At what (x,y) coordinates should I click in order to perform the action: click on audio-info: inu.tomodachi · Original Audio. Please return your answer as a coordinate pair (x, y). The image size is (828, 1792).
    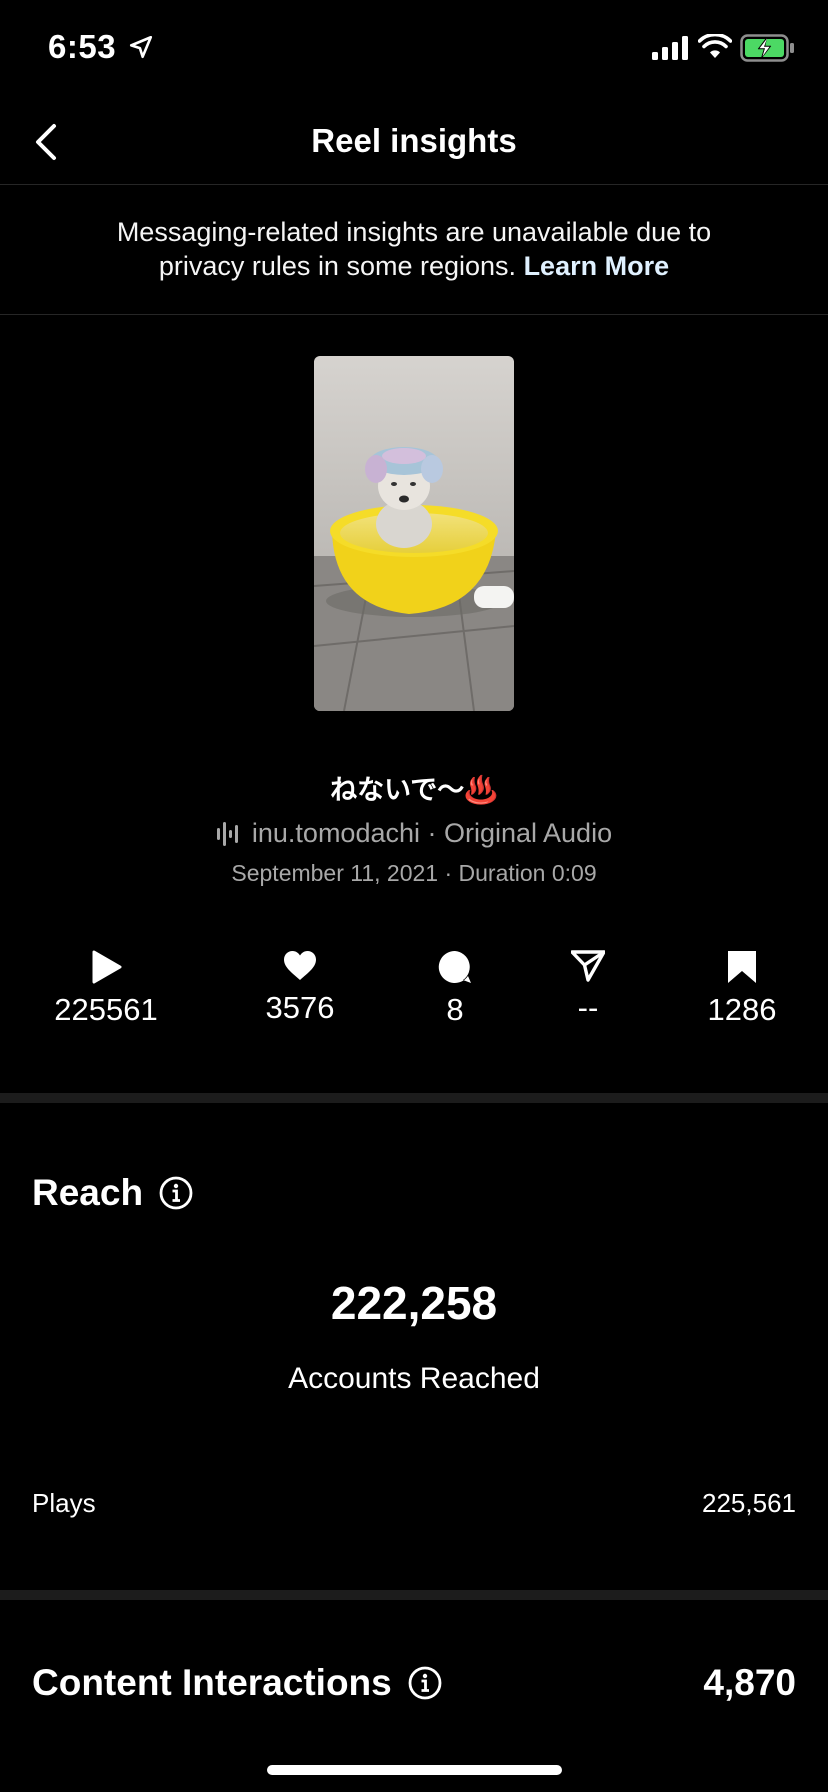
    Looking at the image, I should click on (414, 833).